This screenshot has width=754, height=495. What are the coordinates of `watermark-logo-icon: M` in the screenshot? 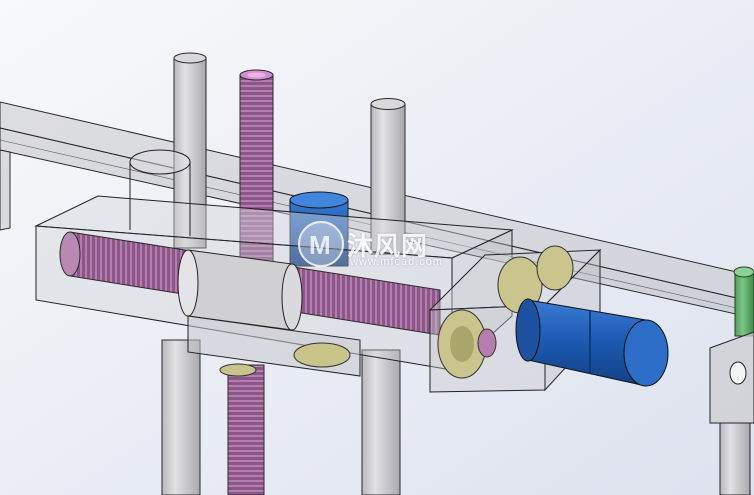 It's located at (321, 244).